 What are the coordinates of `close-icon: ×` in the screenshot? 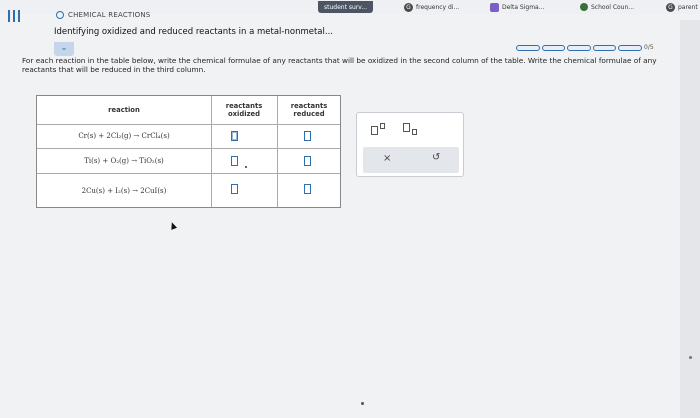 It's located at (387, 158).